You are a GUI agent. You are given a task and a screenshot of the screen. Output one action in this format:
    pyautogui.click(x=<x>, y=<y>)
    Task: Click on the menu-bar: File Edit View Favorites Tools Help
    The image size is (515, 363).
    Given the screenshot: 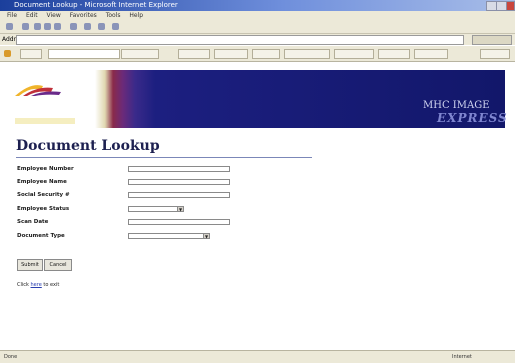 What is the action you would take?
    pyautogui.click(x=257, y=16)
    